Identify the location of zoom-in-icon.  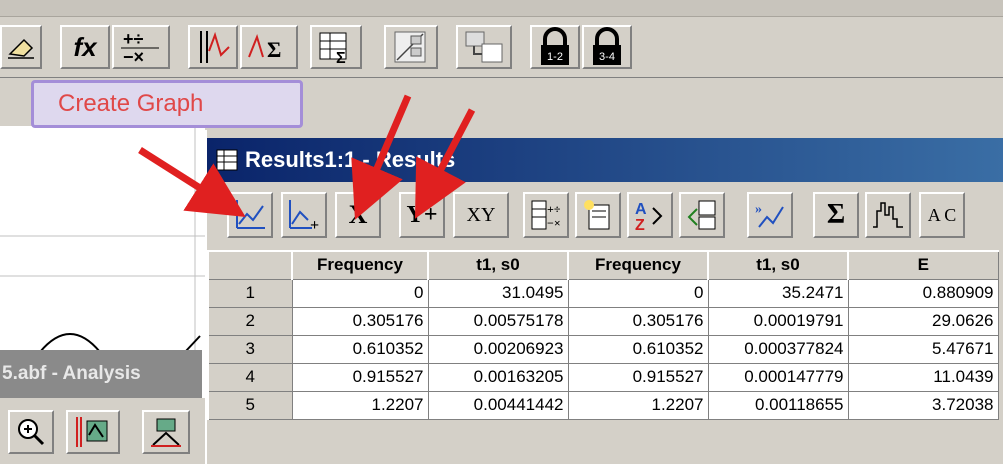
(31, 432).